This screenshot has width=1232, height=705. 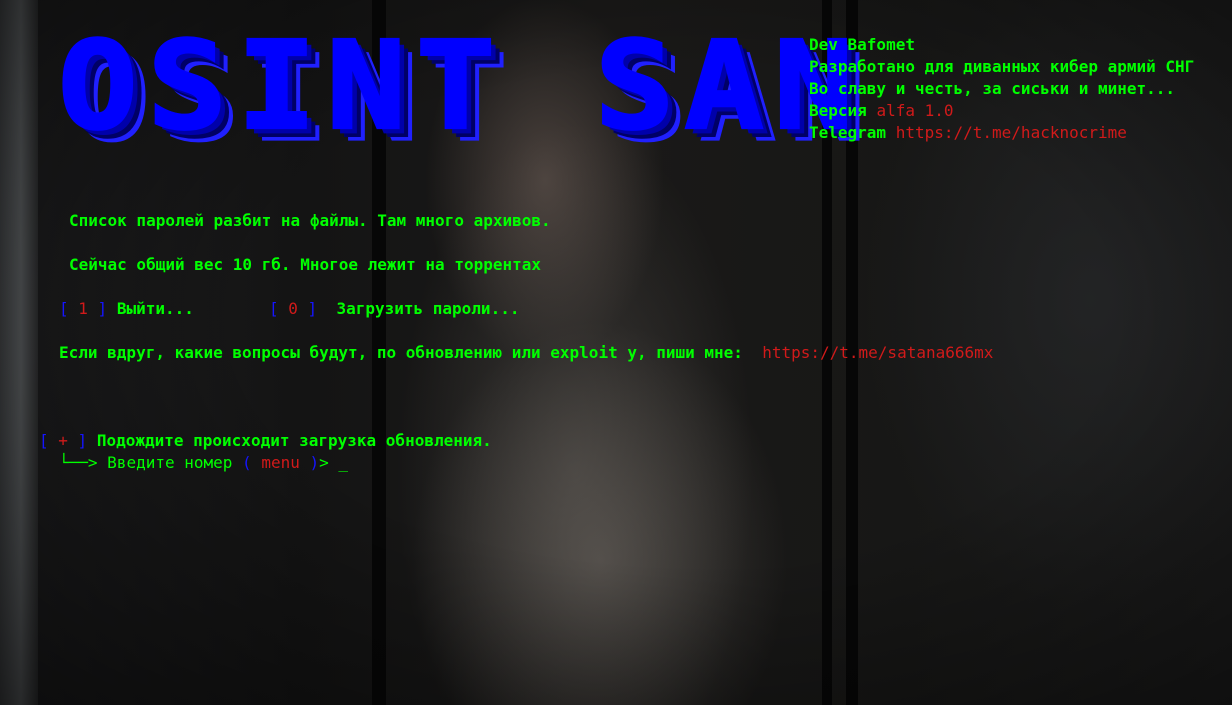 What do you see at coordinates (848, 132) in the screenshot?
I see `telegram-label: Telegram` at bounding box center [848, 132].